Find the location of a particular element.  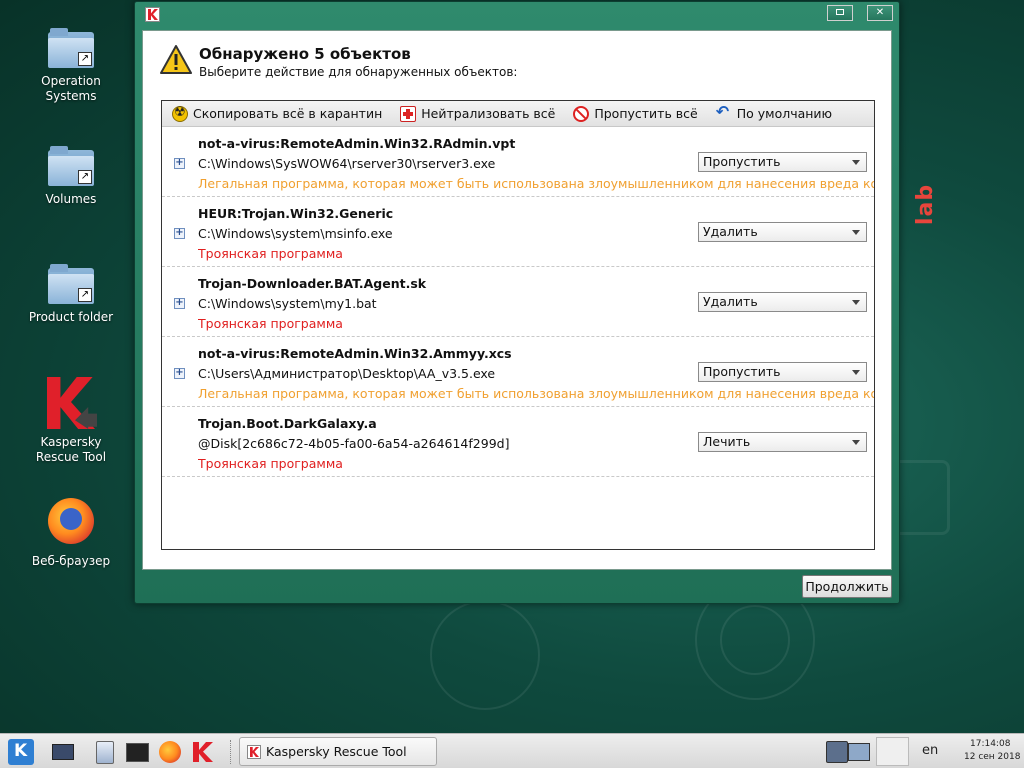

desktop-icon-kaspersky-rescue-tool: Kaspersky Rescue Tool is located at coordinates (71, 421).